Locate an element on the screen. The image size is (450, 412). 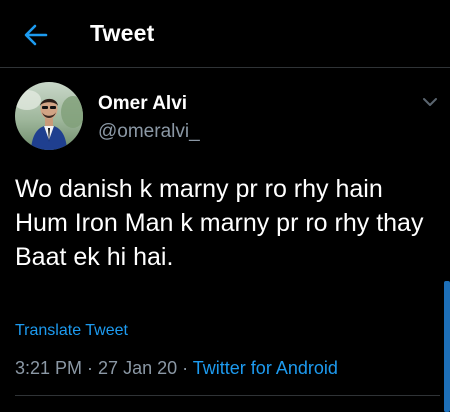
translate-tweet-link: Translate Tweet is located at coordinates (71, 331).